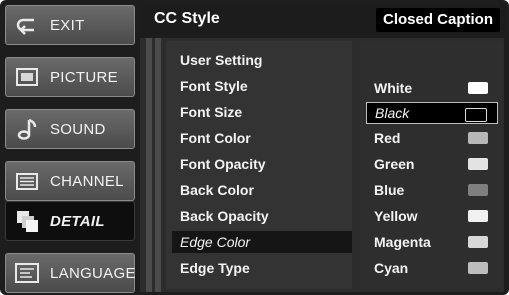  I want to click on color-swatch-black, so click(476, 115).